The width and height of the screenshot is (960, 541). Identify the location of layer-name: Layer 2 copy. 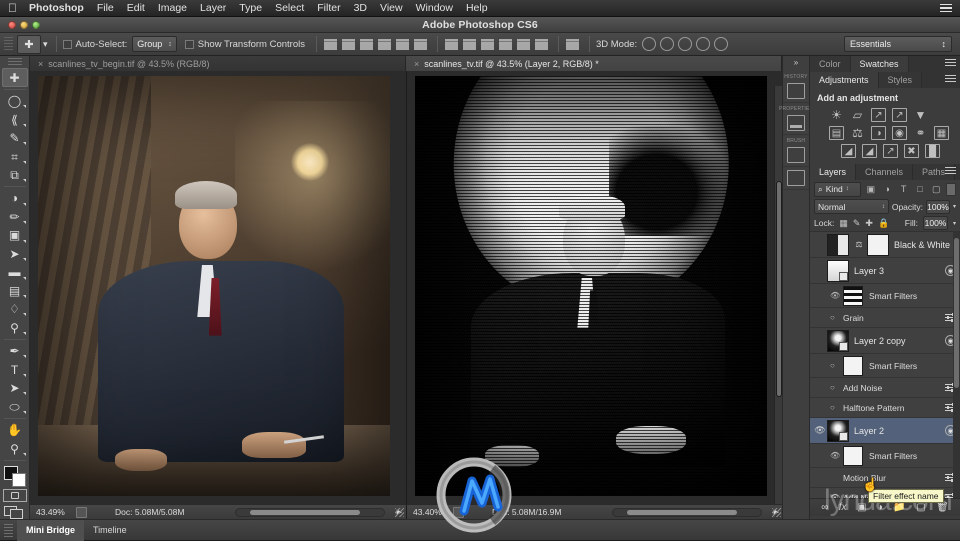
(899, 341).